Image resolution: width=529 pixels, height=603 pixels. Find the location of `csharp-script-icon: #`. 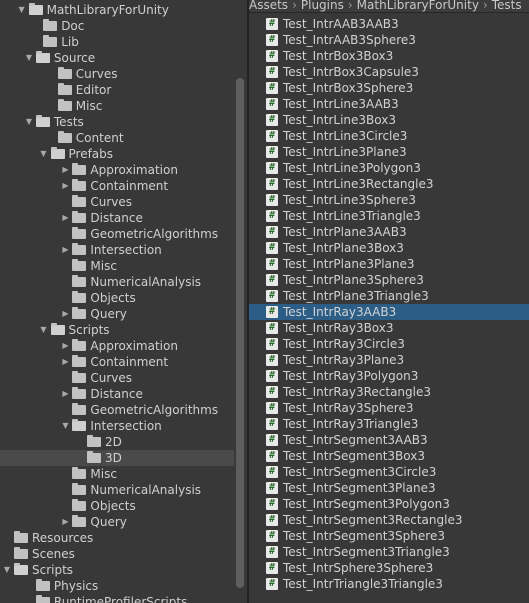

csharp-script-icon: # is located at coordinates (272, 488).